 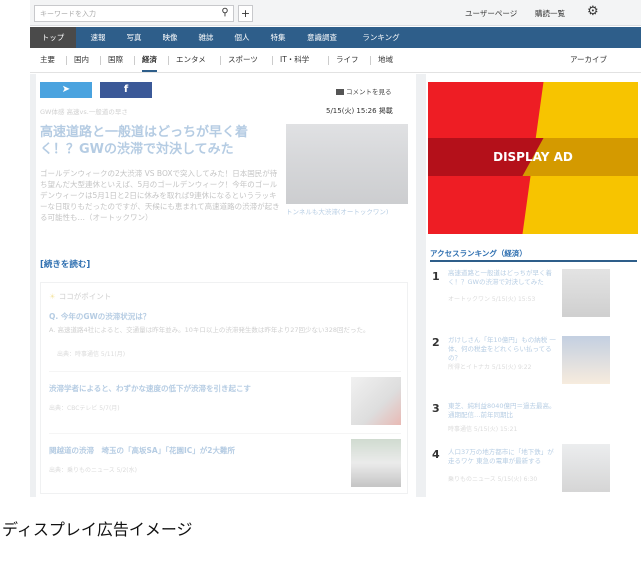 What do you see at coordinates (242, 37) in the screenshot?
I see `nav-personal: 個人` at bounding box center [242, 37].